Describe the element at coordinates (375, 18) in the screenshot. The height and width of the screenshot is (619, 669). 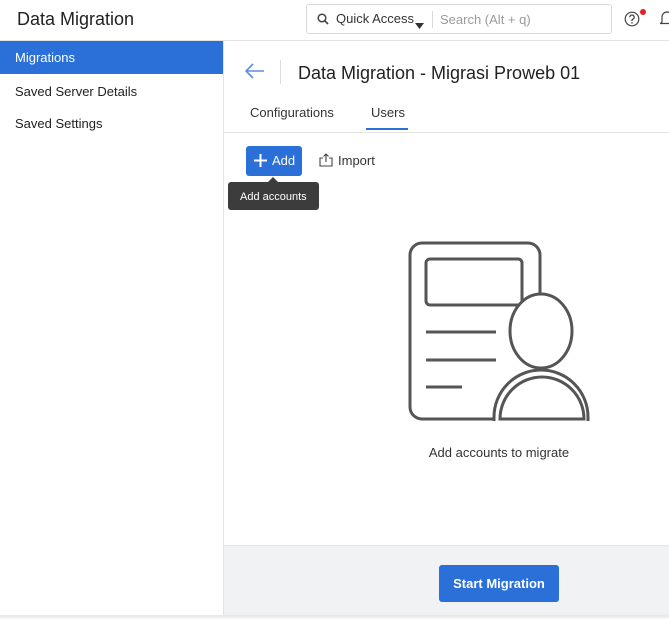
I see `quick-access-dropdown: Quick Access` at that location.